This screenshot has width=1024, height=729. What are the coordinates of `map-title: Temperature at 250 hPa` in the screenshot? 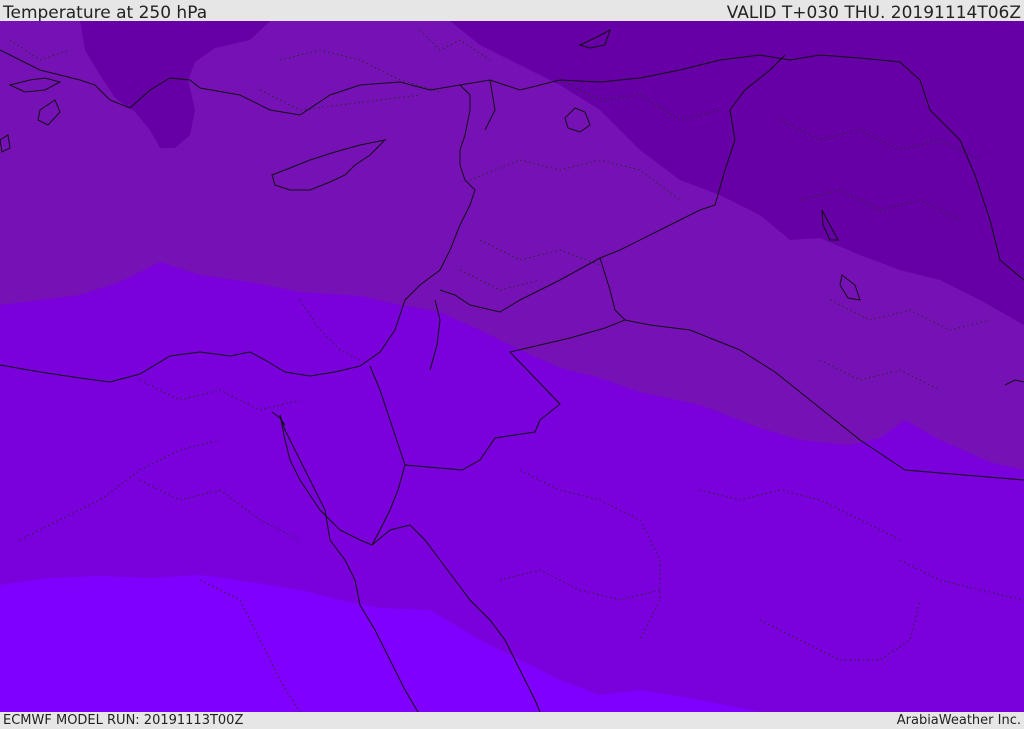 It's located at (105, 13).